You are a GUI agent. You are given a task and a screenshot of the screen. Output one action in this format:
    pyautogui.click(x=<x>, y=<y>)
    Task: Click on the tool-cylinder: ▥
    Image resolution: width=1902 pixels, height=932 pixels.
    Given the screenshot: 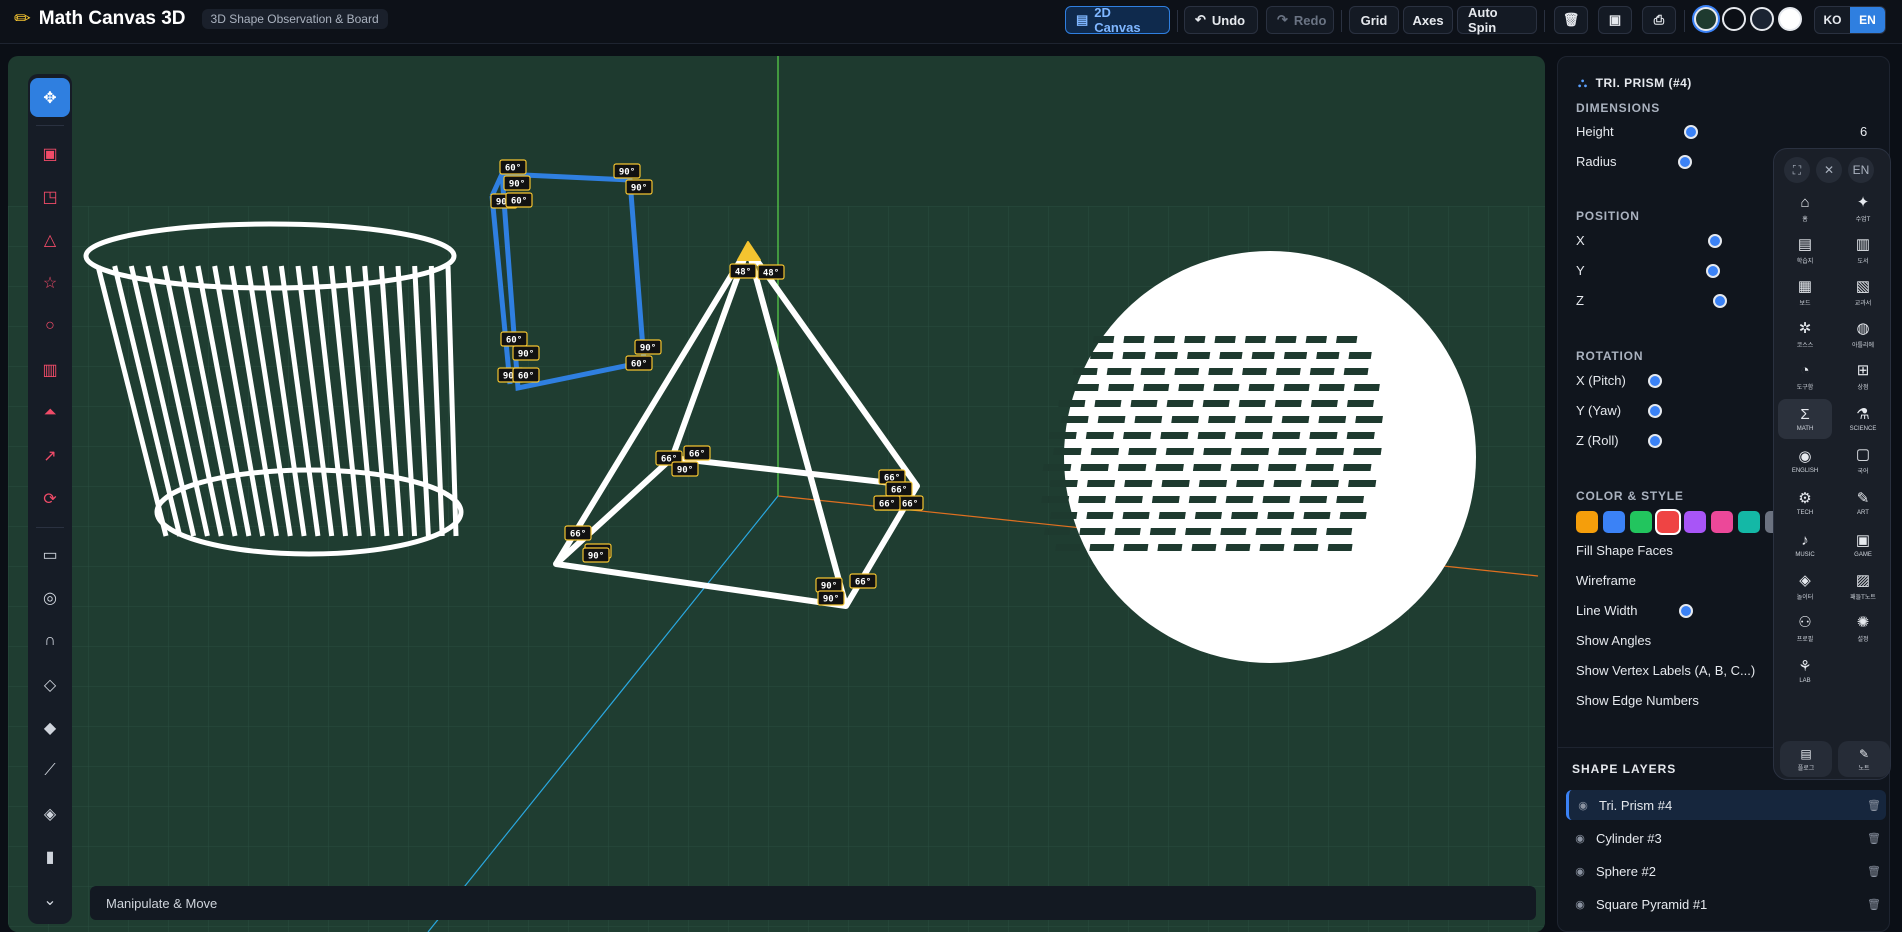 What is the action you would take?
    pyautogui.click(x=50, y=369)
    